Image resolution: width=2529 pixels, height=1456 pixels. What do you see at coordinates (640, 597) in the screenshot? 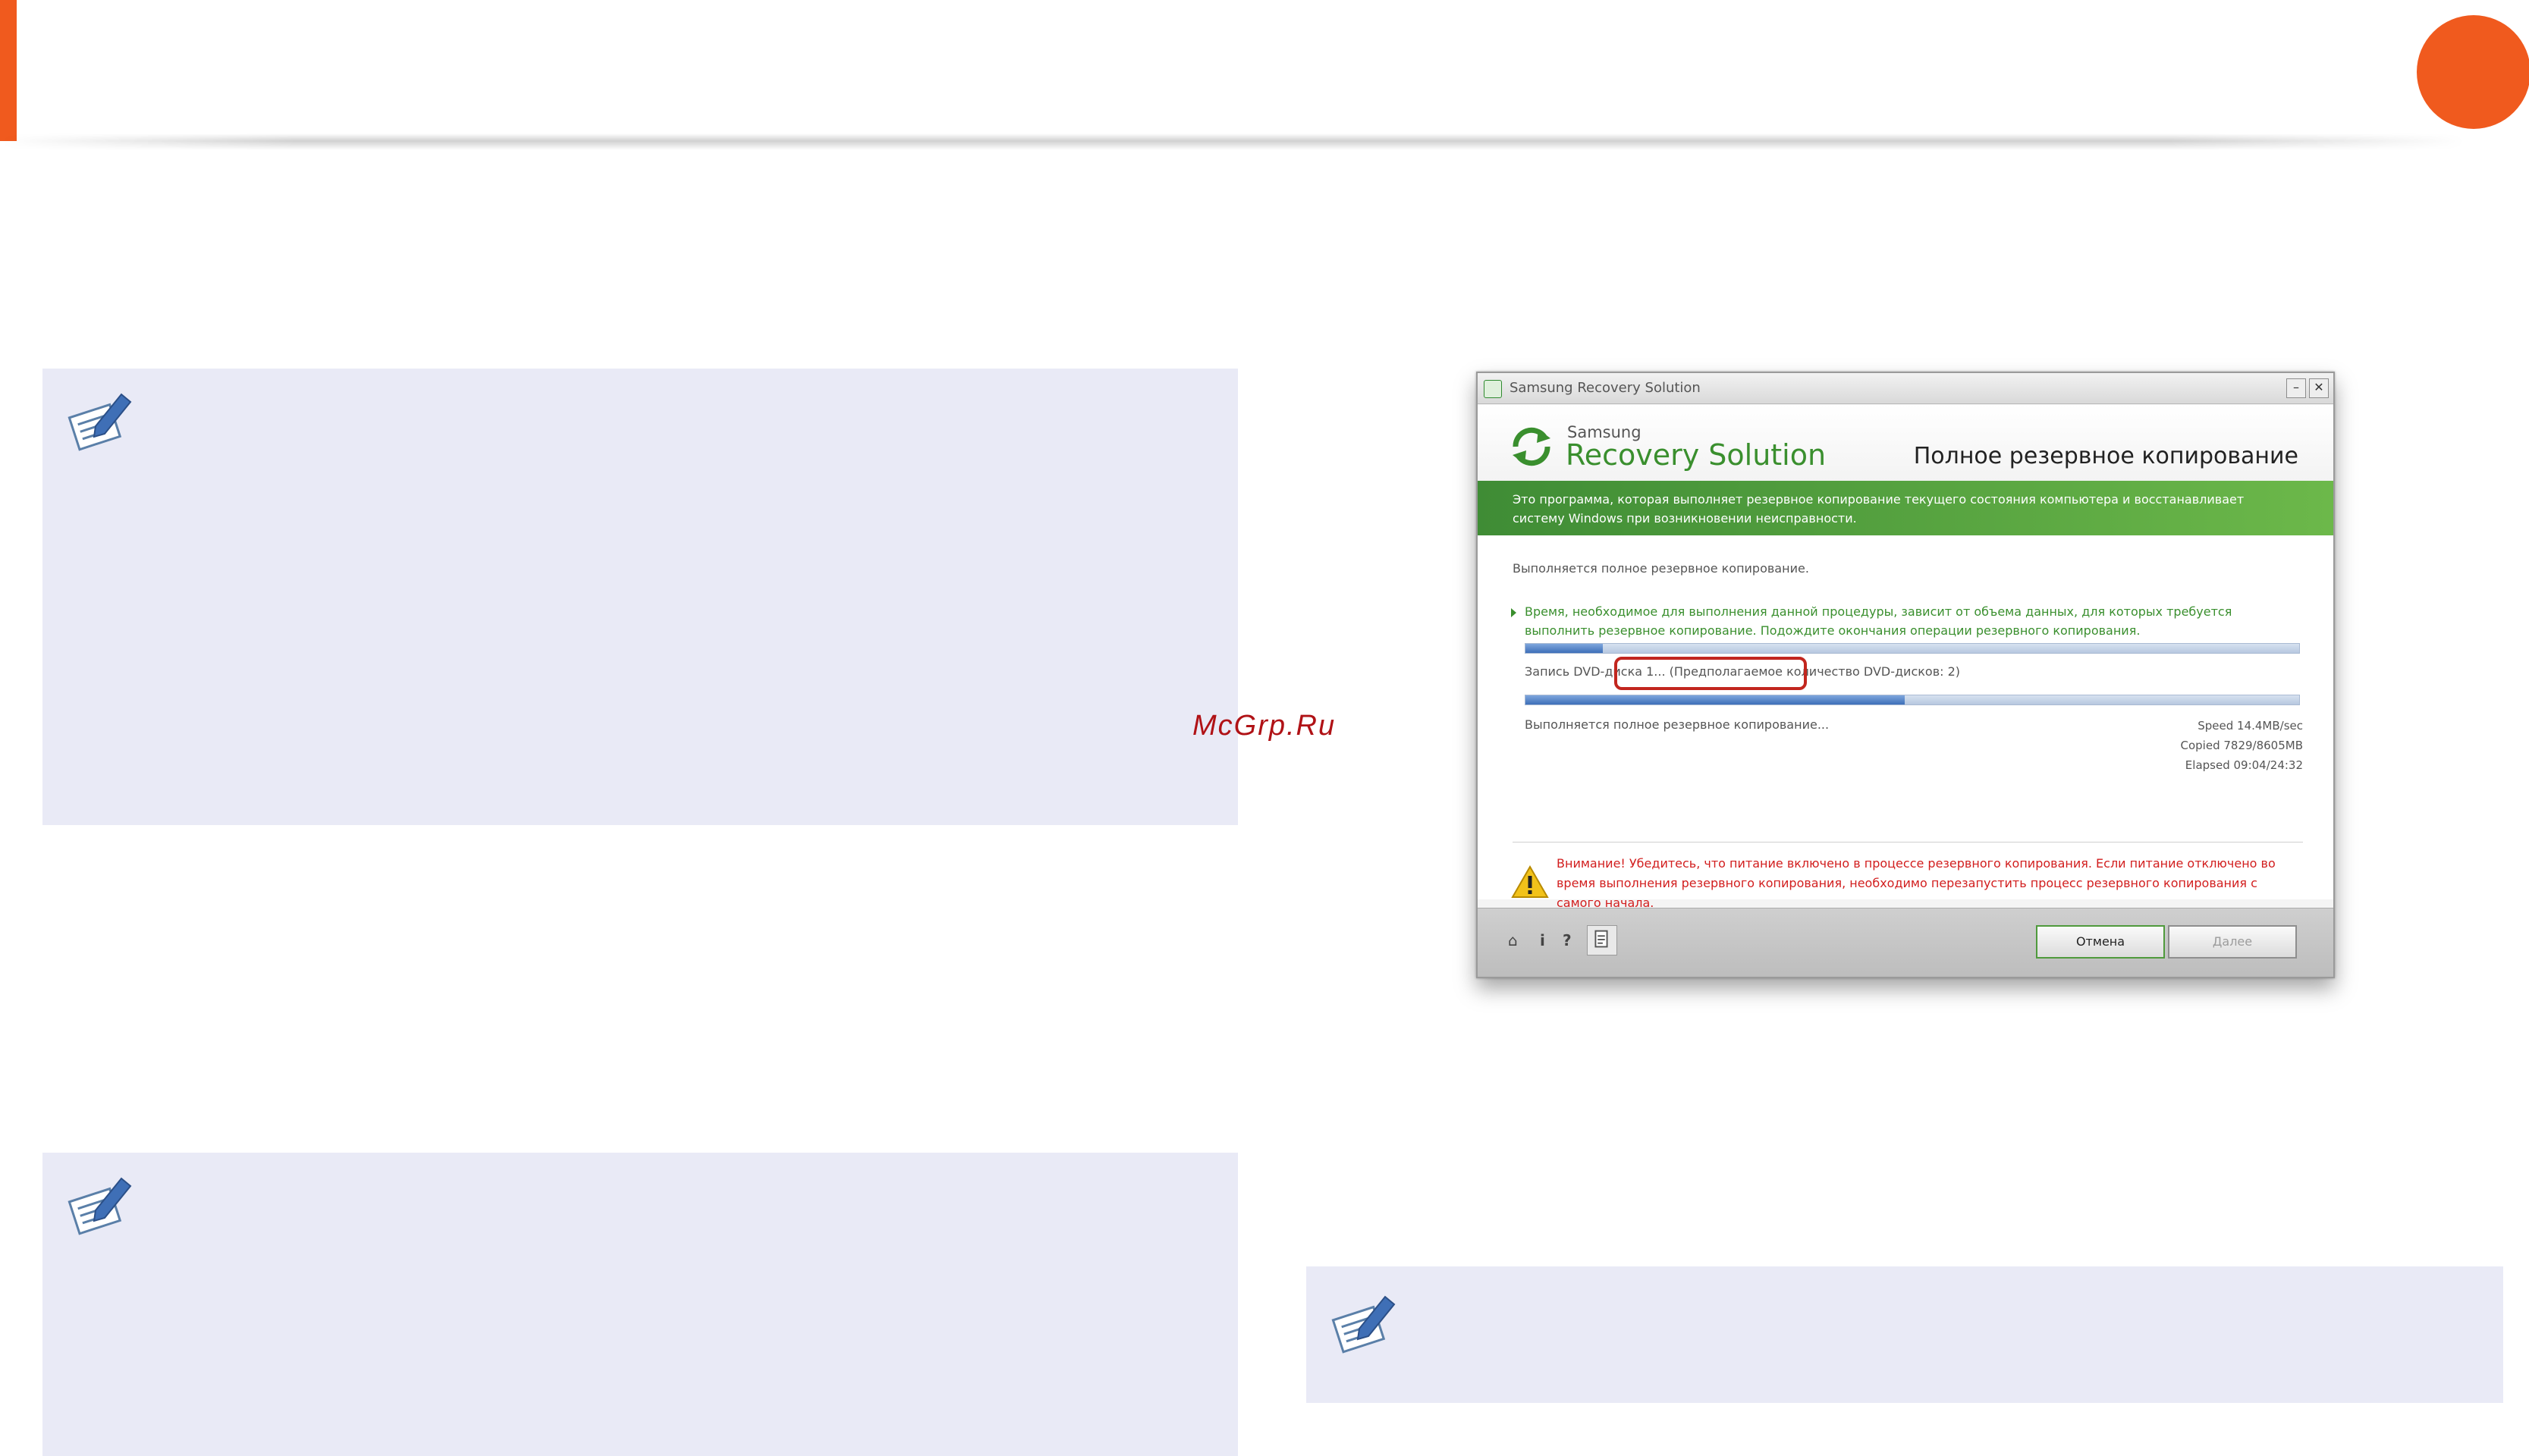
I see `note-box-top-left` at bounding box center [640, 597].